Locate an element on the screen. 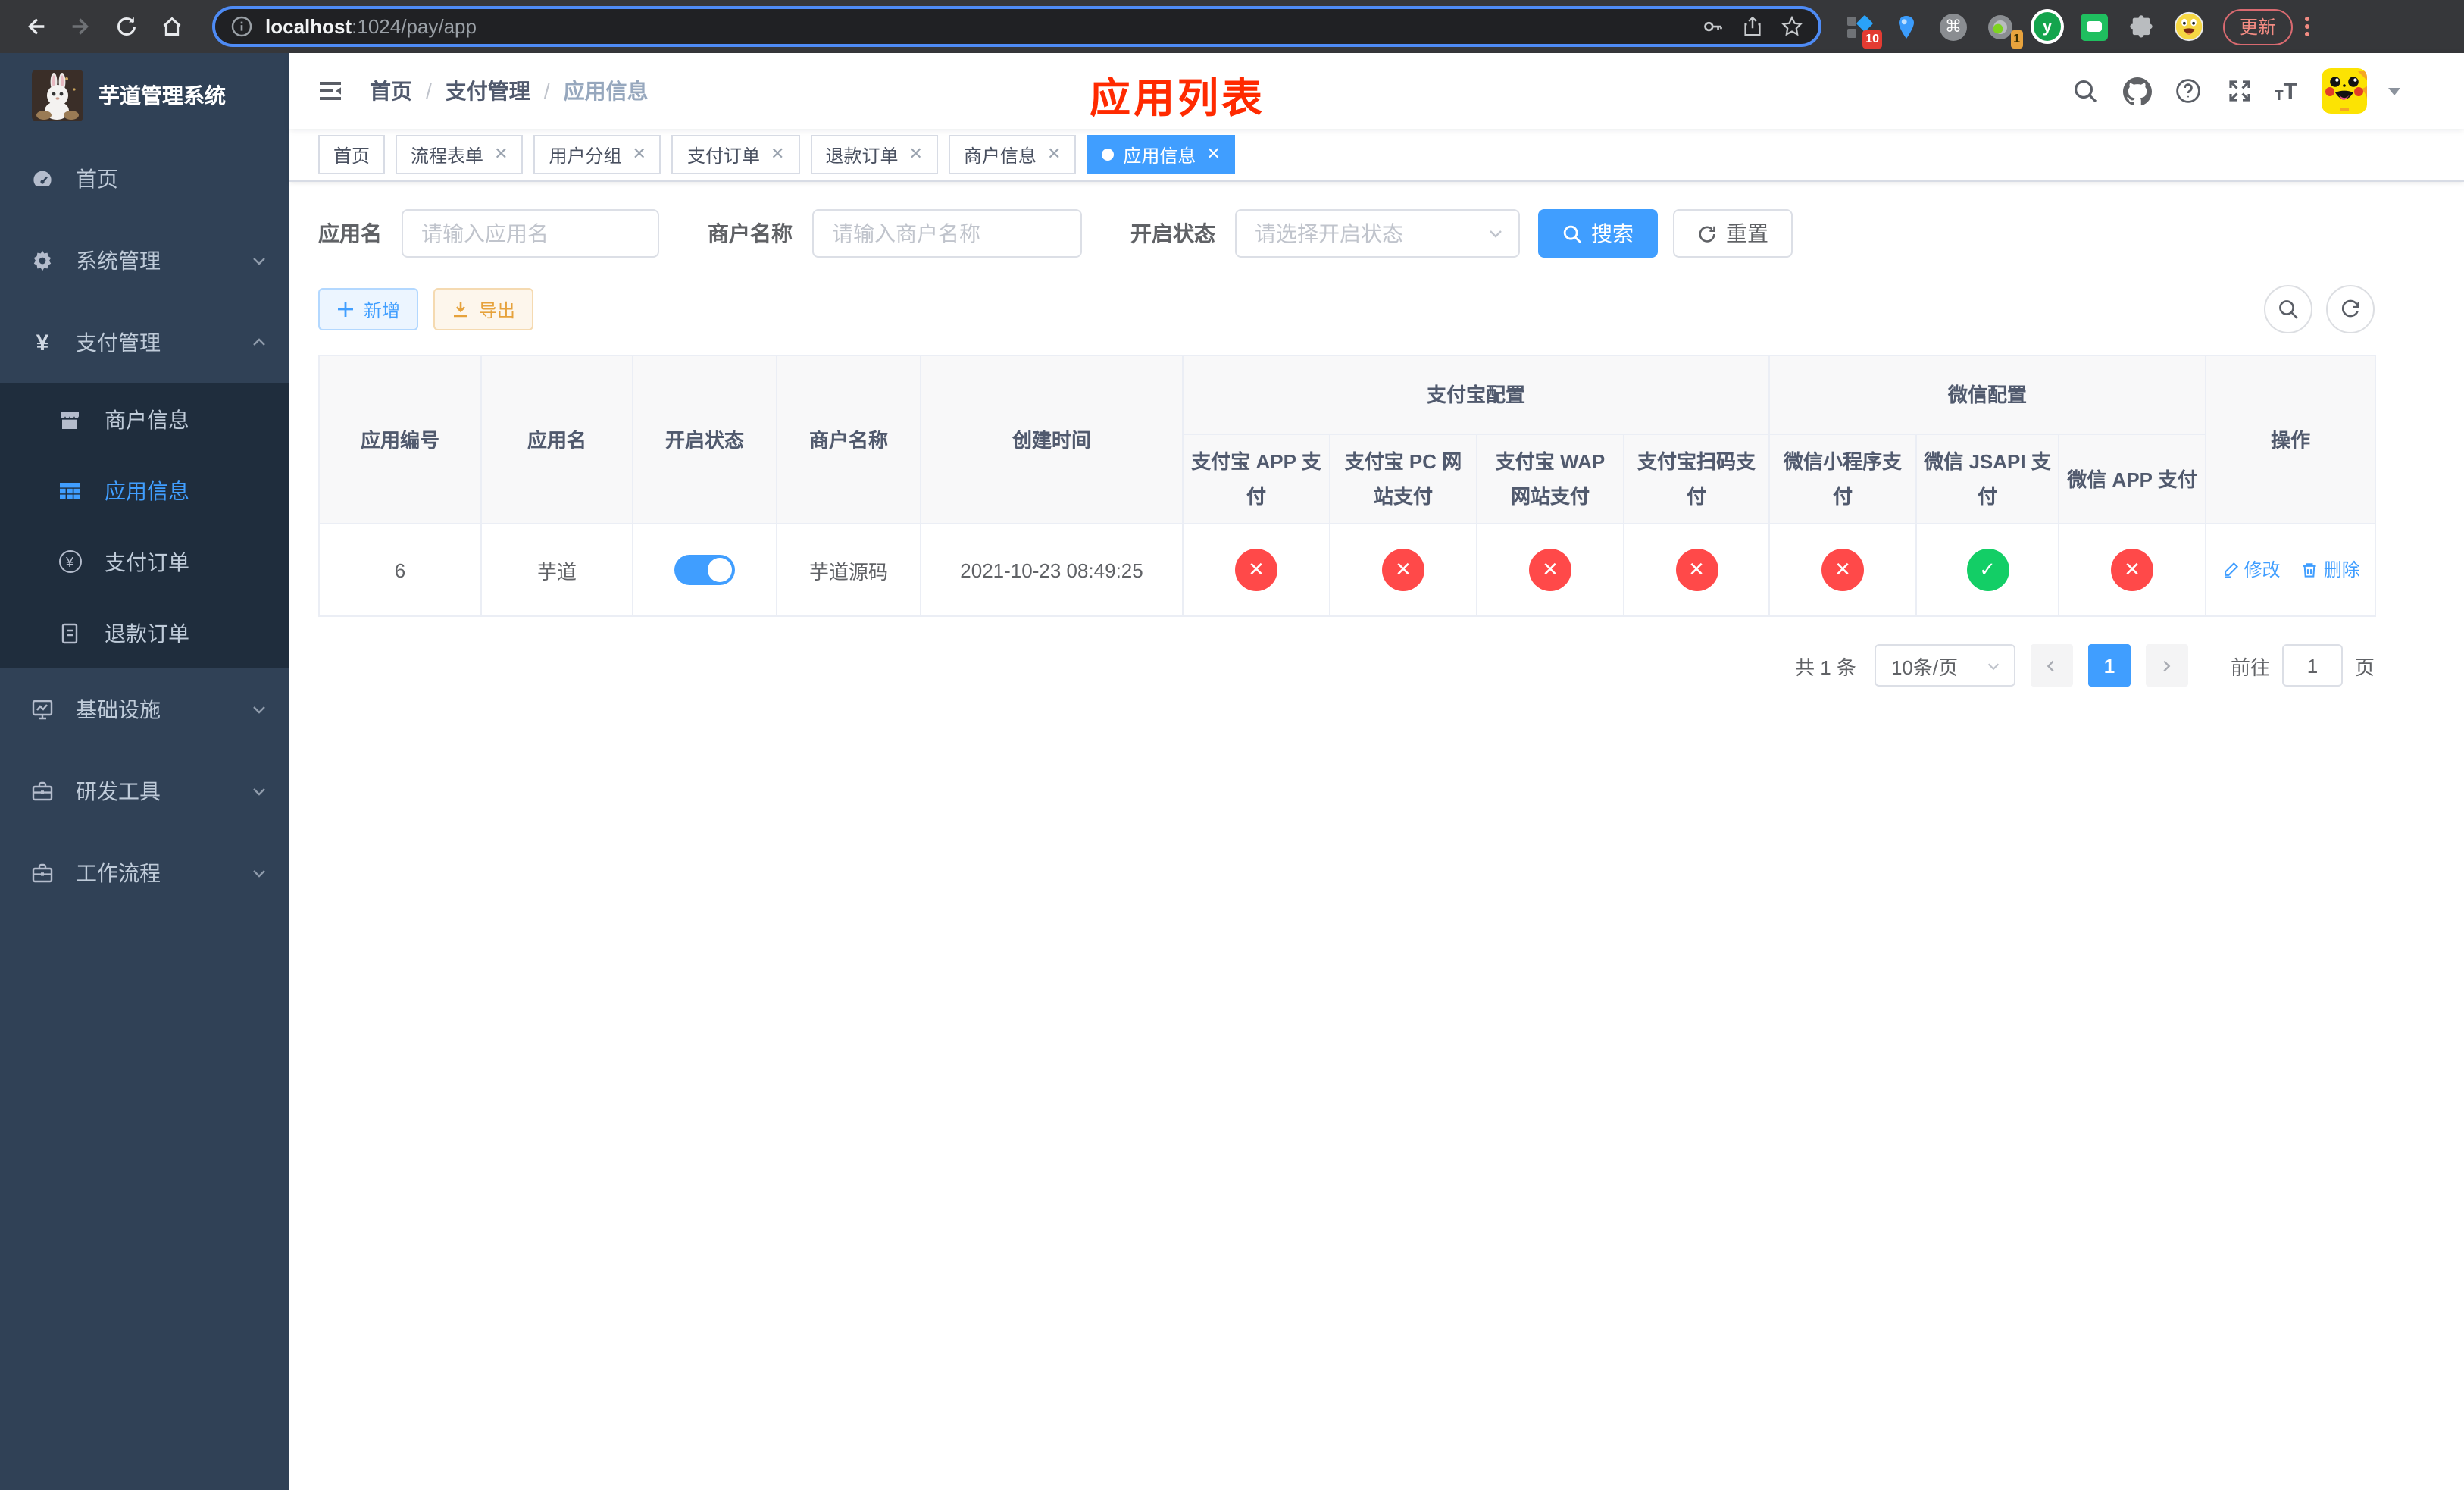 The height and width of the screenshot is (1490, 2464). monitor-chart-icon is located at coordinates (42, 709).